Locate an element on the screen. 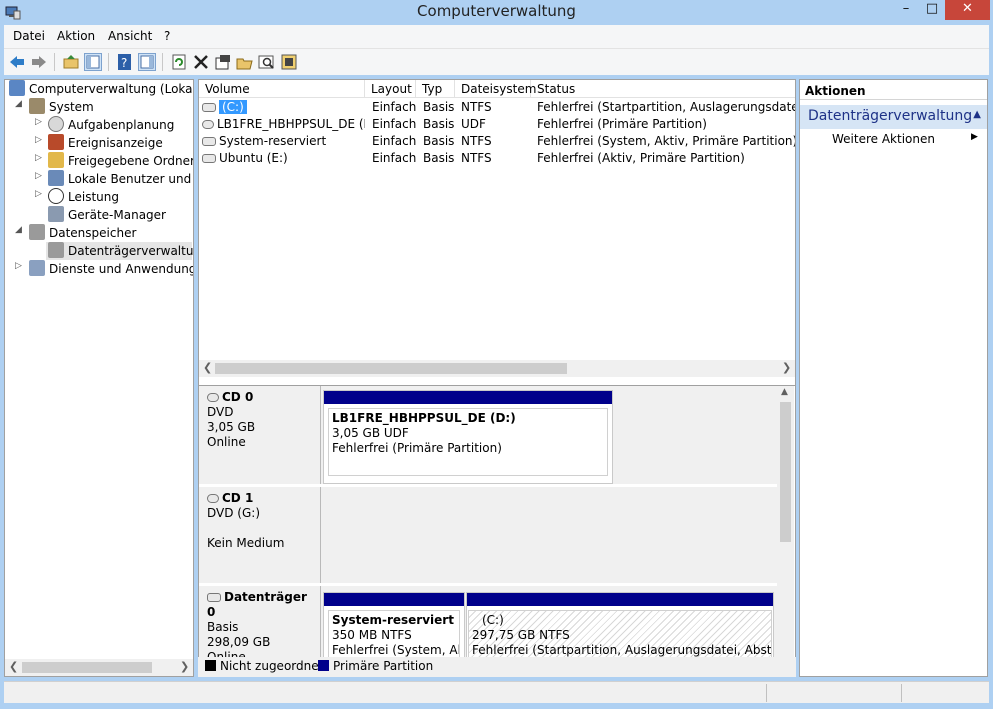 The height and width of the screenshot is (709, 993). show-hide-tree-icon is located at coordinates (93, 62).